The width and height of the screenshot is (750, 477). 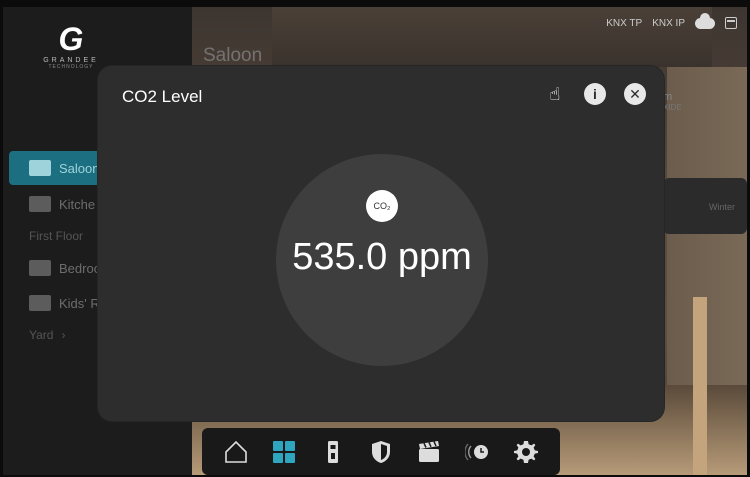 I want to click on home-icon, so click(x=236, y=452).